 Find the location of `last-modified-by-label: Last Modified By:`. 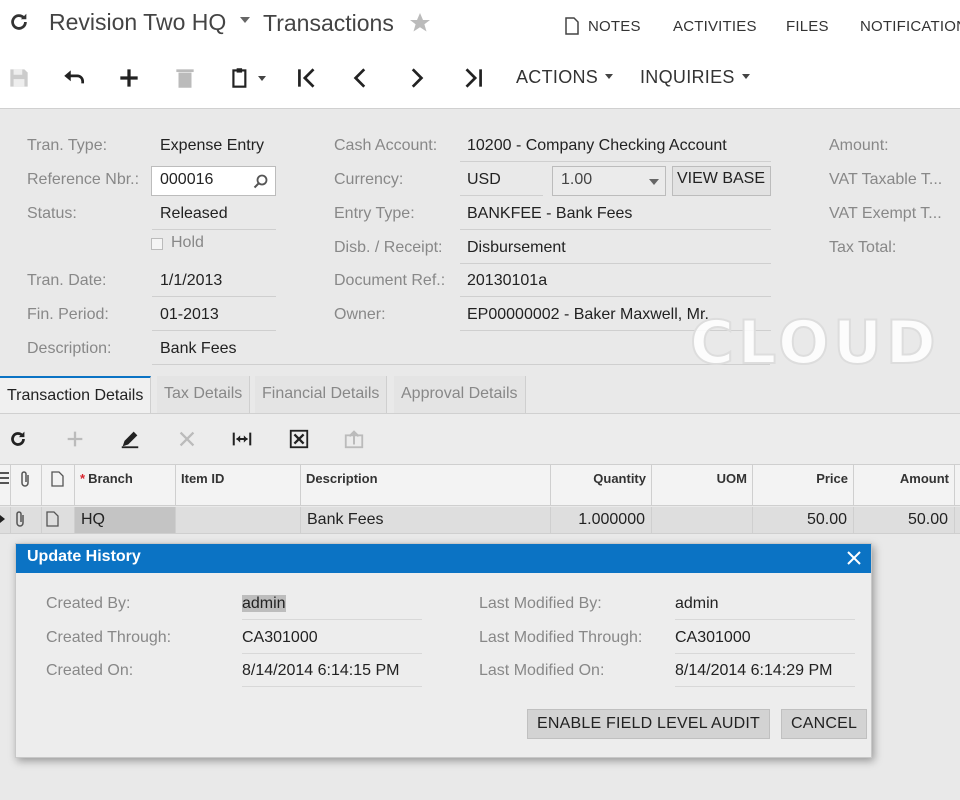

last-modified-by-label: Last Modified By: is located at coordinates (540, 603).